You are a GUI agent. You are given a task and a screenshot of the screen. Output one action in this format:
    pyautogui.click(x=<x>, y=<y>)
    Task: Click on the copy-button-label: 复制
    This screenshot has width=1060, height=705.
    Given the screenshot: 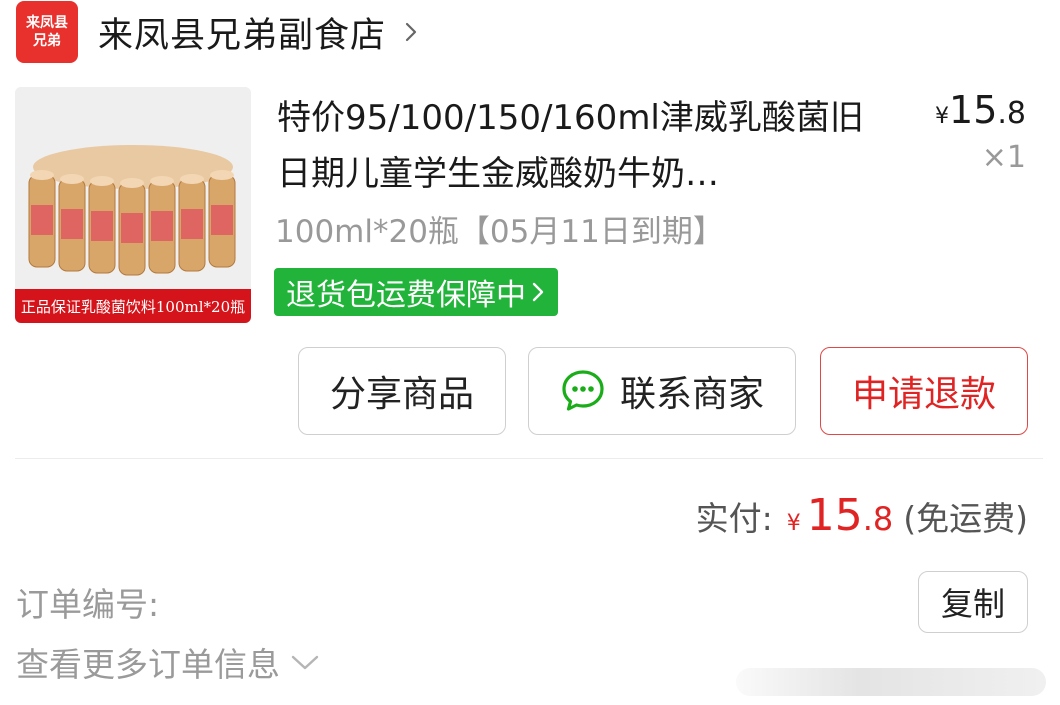 What is the action you would take?
    pyautogui.click(x=972, y=604)
    